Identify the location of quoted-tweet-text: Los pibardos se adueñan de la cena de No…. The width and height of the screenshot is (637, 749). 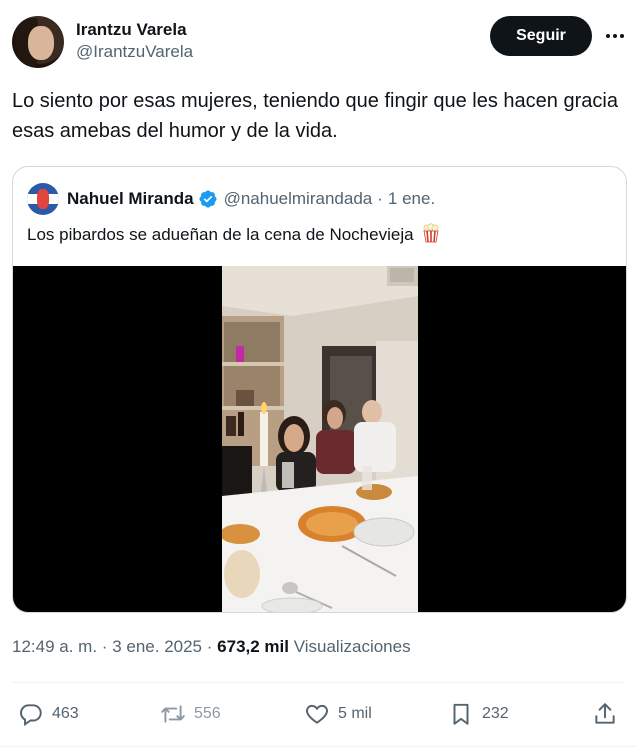
(234, 235).